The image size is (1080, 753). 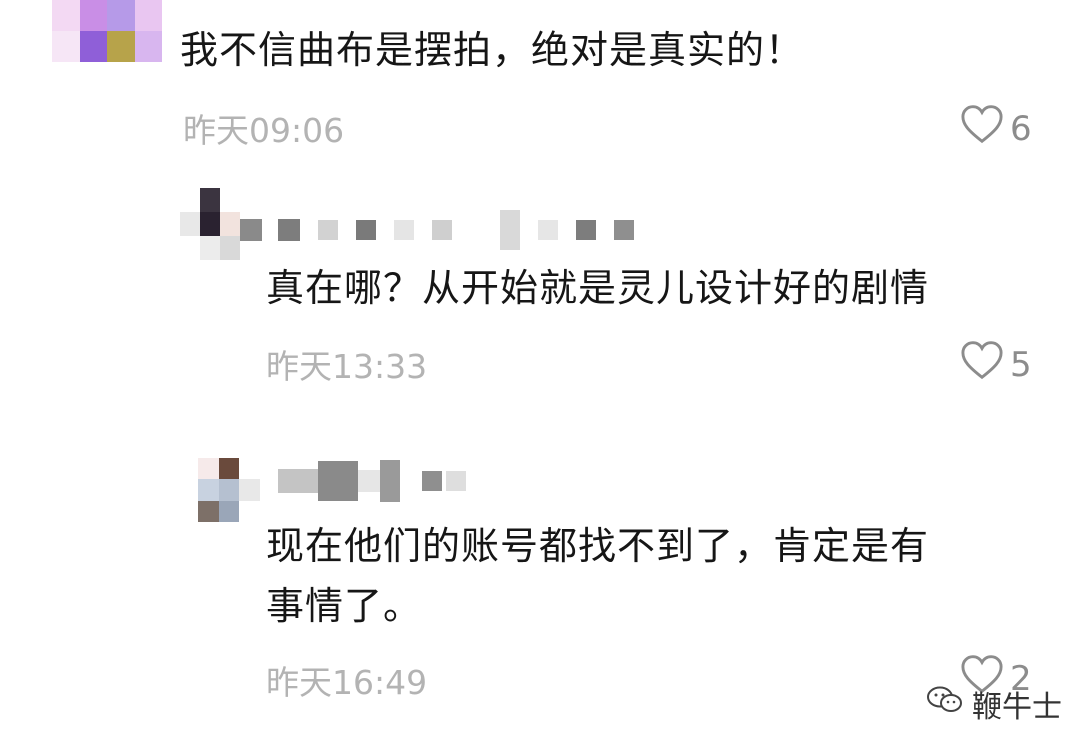 I want to click on like-button: 6, so click(x=996, y=128).